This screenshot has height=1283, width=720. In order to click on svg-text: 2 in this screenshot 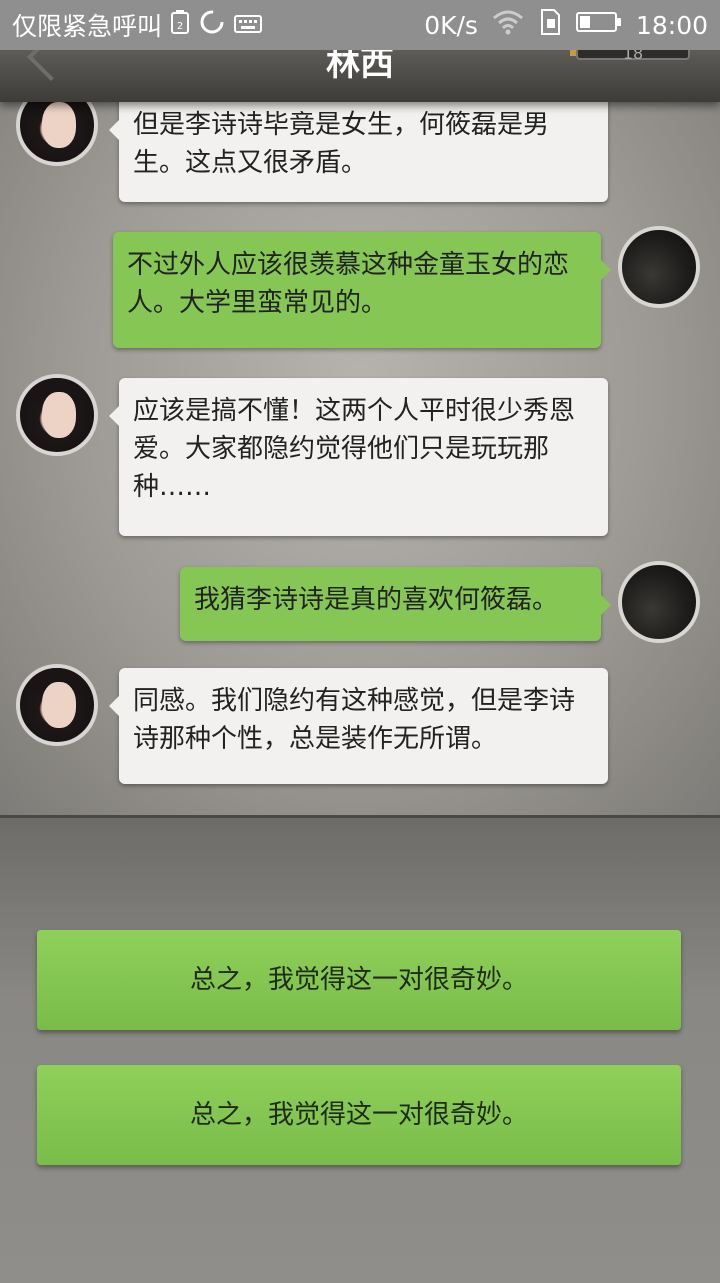, I will do `click(180, 26)`.